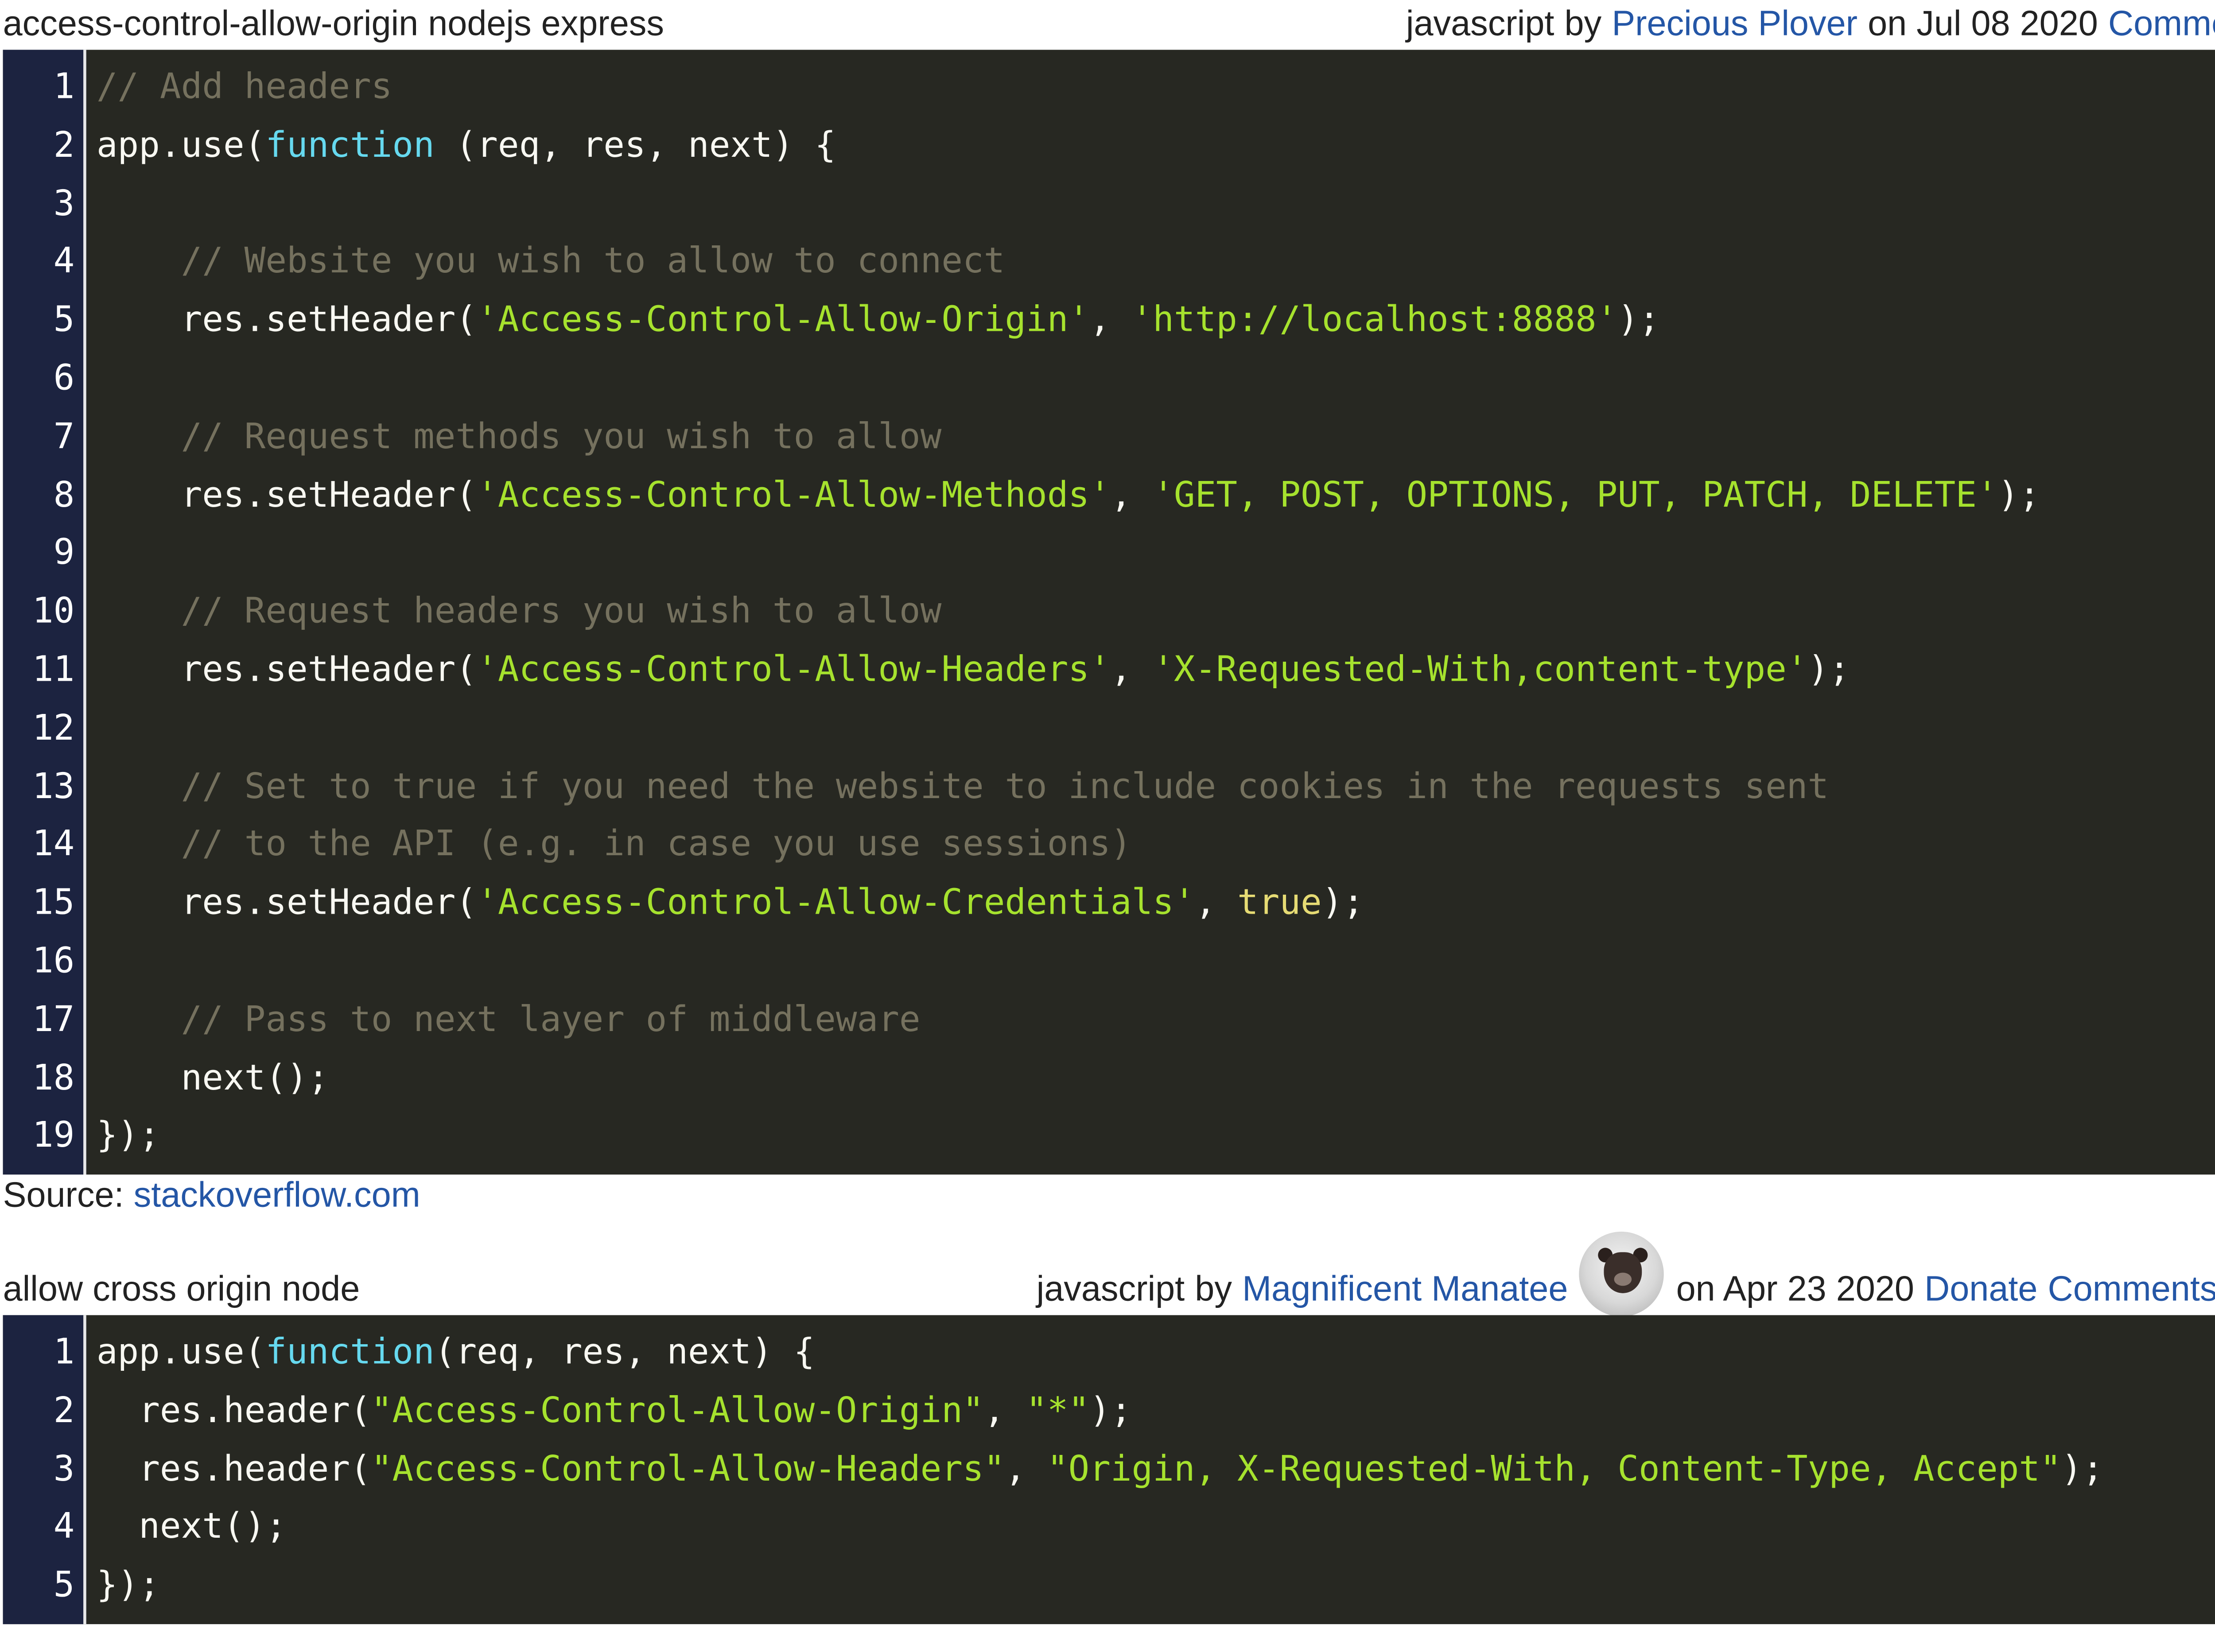 The image size is (2215, 1652). What do you see at coordinates (277, 1196) in the screenshot?
I see `source-link: stackoverflow.com` at bounding box center [277, 1196].